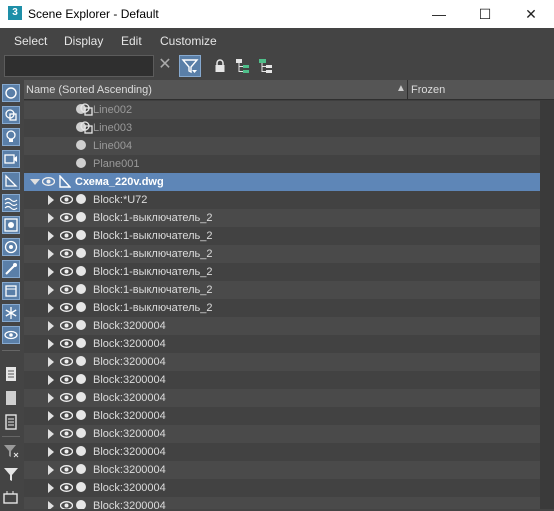 The width and height of the screenshot is (554, 511). What do you see at coordinates (282, 200) in the screenshot?
I see `table-row: Block:*U72 ❄` at bounding box center [282, 200].